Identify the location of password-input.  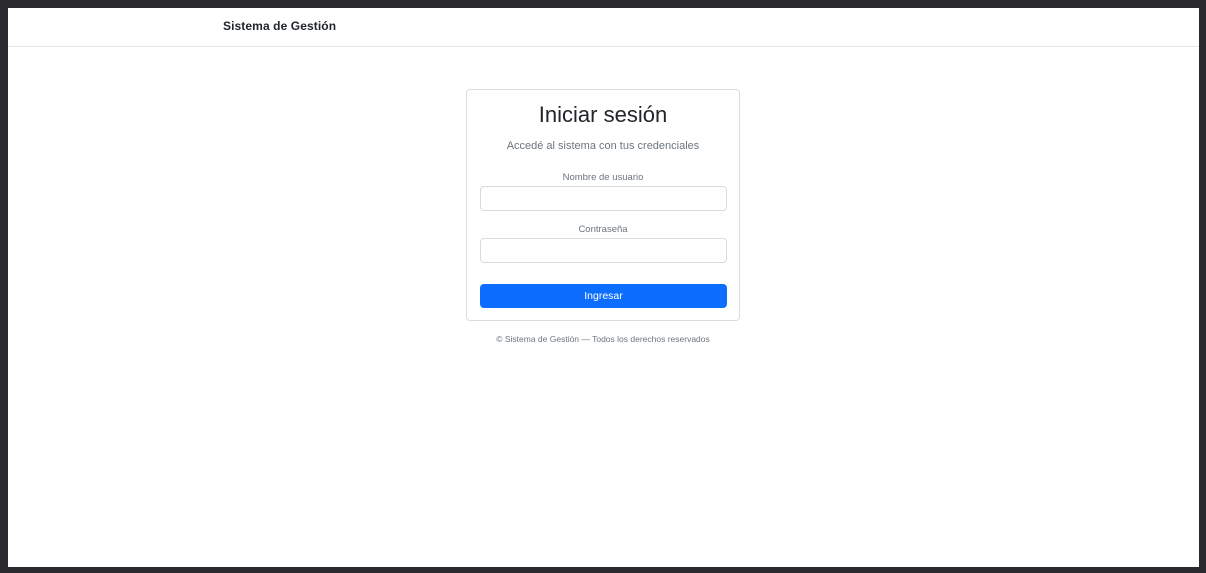
(603, 250).